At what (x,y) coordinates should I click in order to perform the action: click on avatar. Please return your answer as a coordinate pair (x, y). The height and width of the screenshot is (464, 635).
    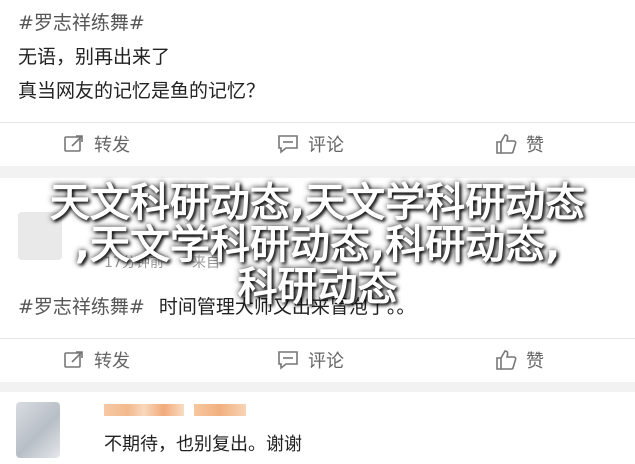
    Looking at the image, I should click on (38, 430).